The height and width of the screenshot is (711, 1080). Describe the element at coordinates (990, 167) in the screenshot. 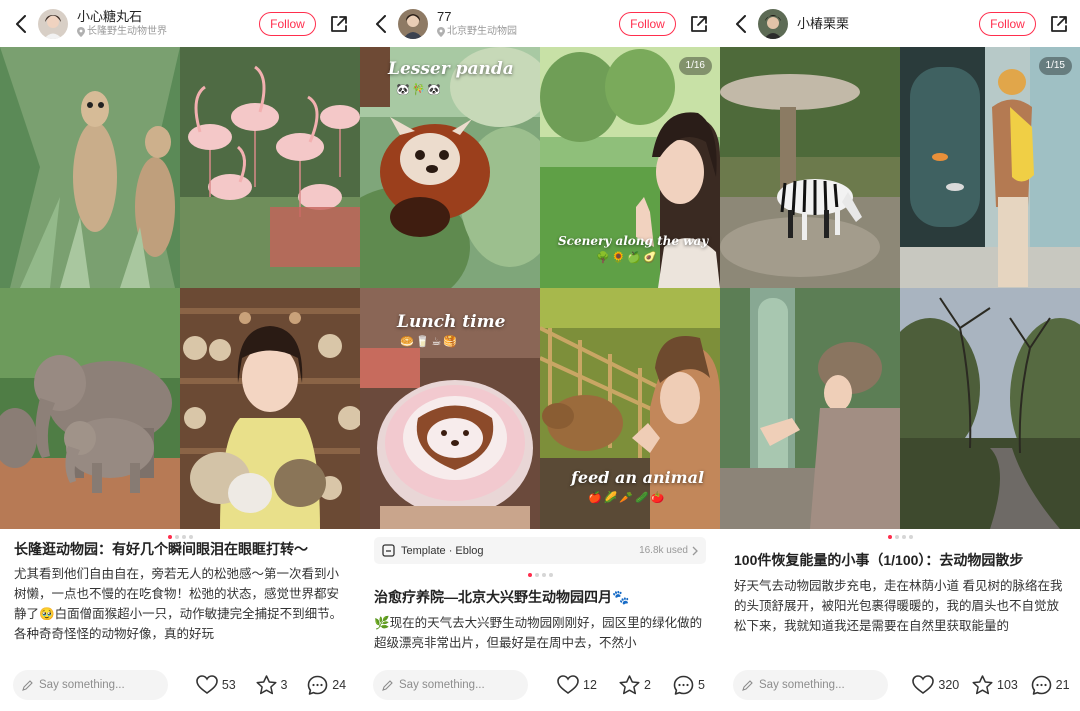

I see `photo-aquarium: 1/15` at that location.